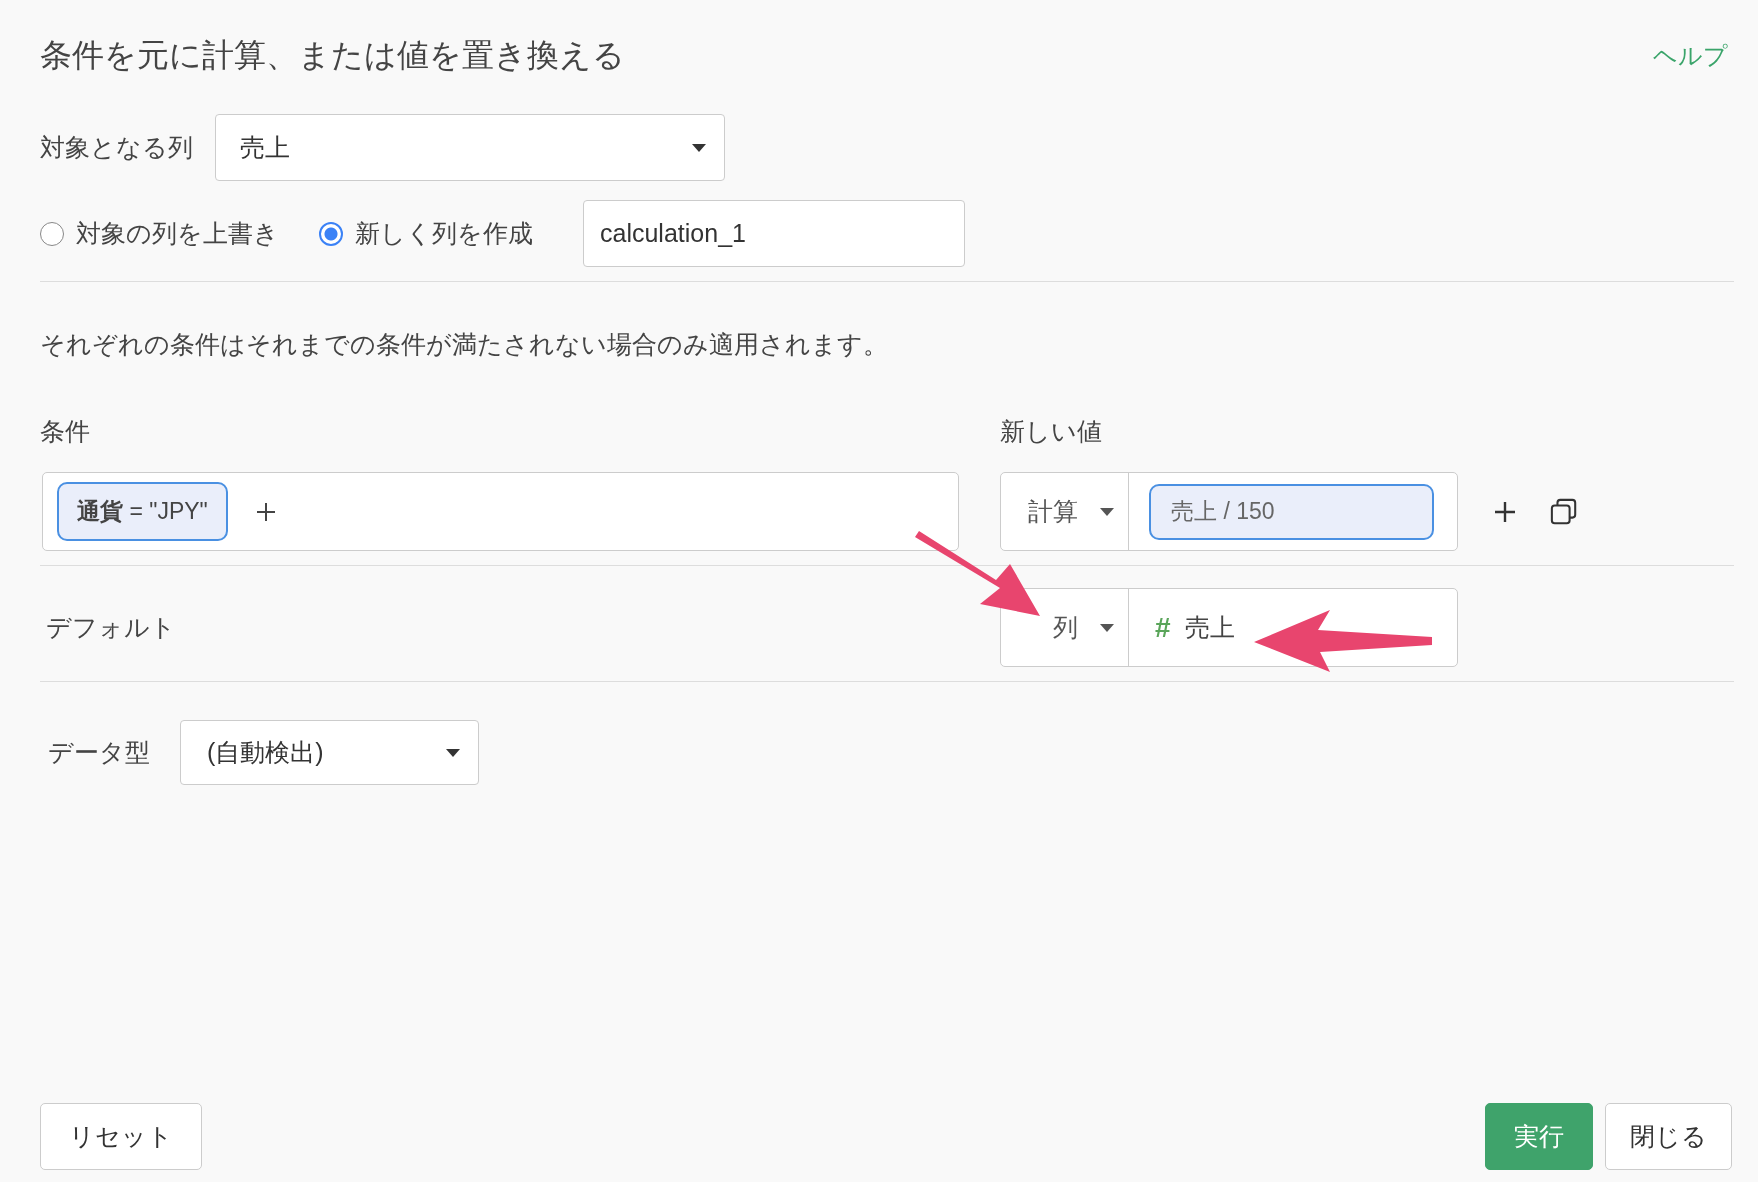 The image size is (1758, 1182). Describe the element at coordinates (500, 511) in the screenshot. I see `condition-field: 通貨 = "JPY"` at that location.